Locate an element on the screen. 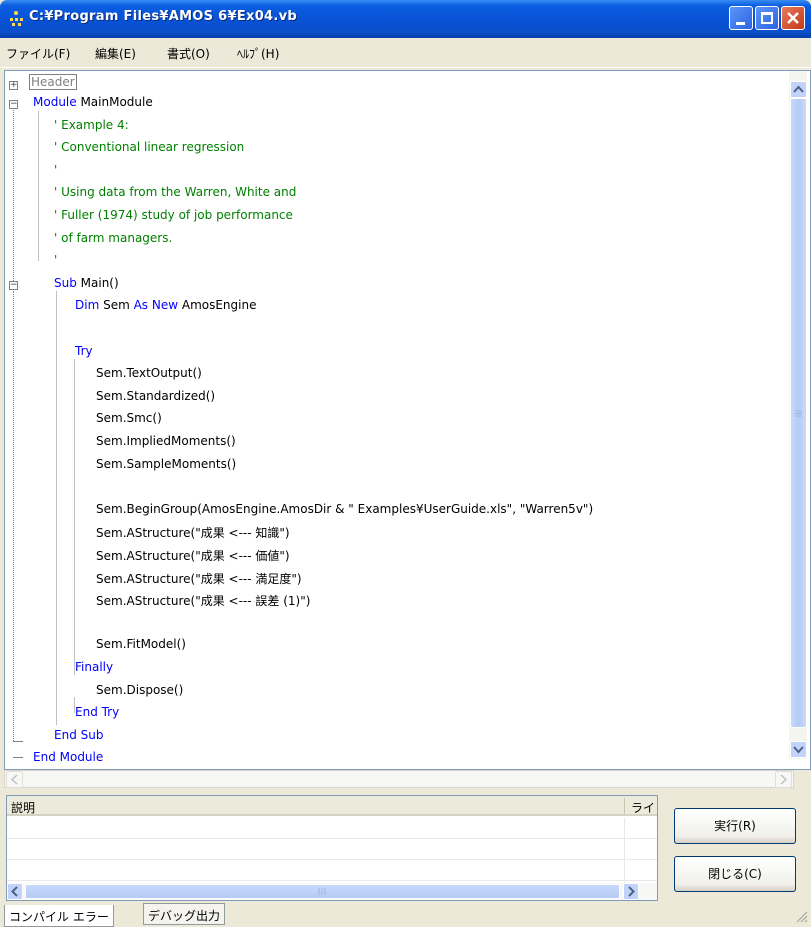  code-keyword: As New is located at coordinates (156, 305).